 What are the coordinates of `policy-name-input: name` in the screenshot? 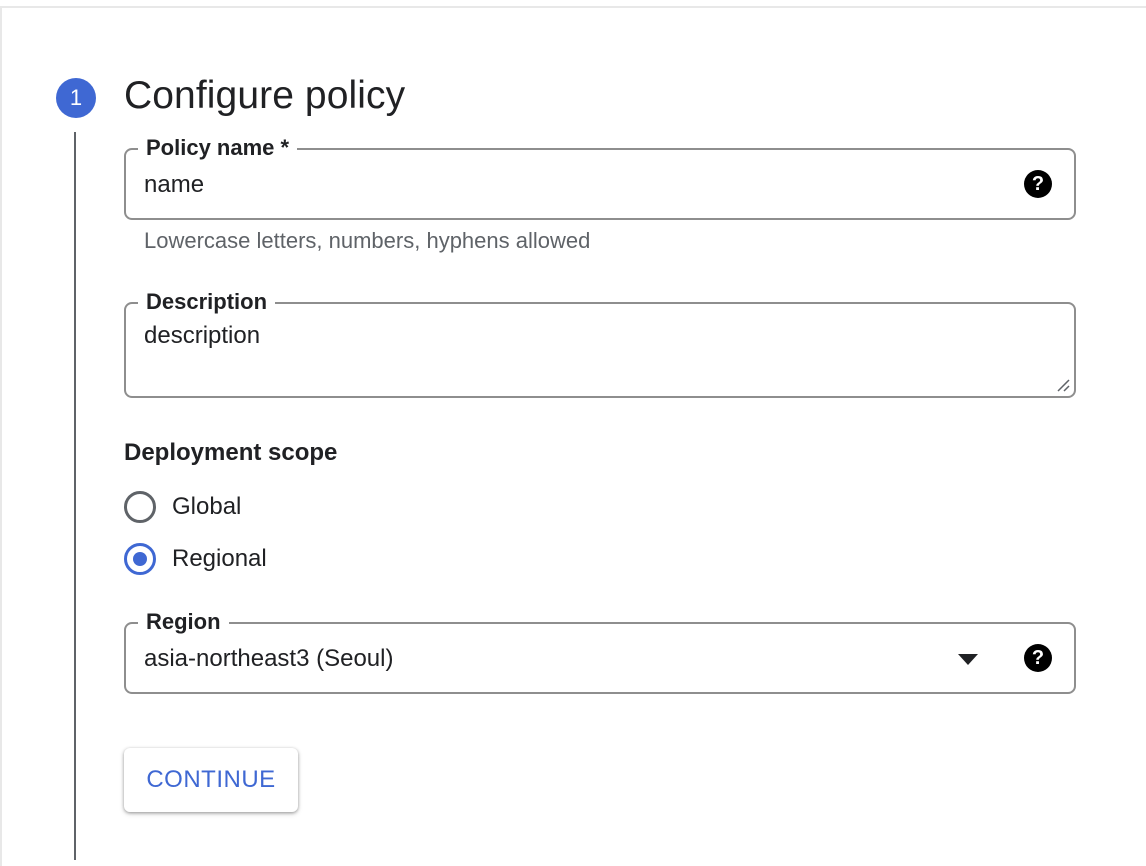 It's located at (174, 185).